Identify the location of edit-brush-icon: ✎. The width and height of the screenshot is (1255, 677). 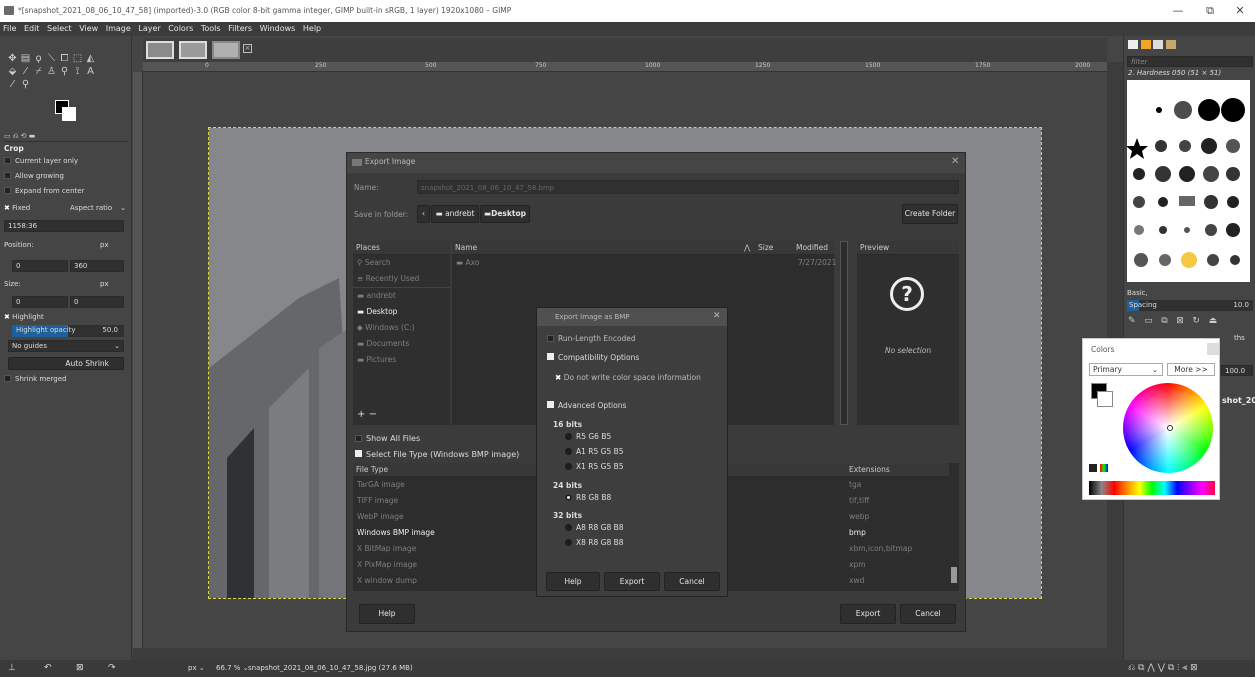
(1132, 321).